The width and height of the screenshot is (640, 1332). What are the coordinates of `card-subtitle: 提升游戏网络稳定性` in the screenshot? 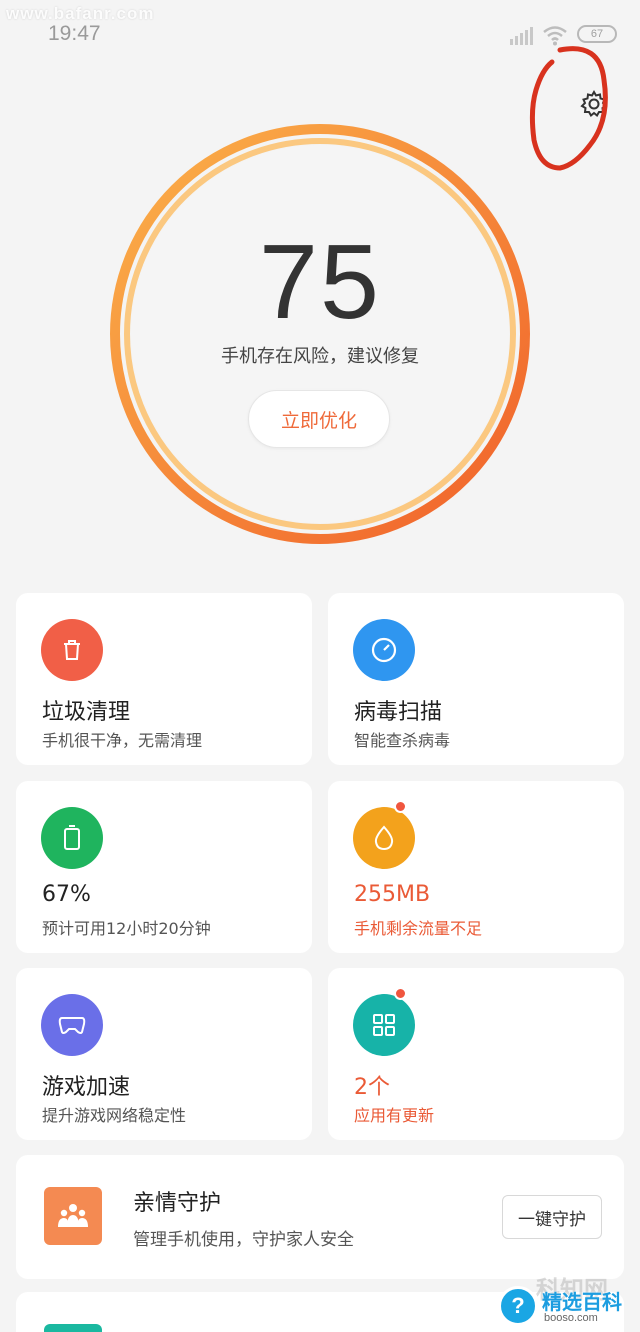 It's located at (114, 1115).